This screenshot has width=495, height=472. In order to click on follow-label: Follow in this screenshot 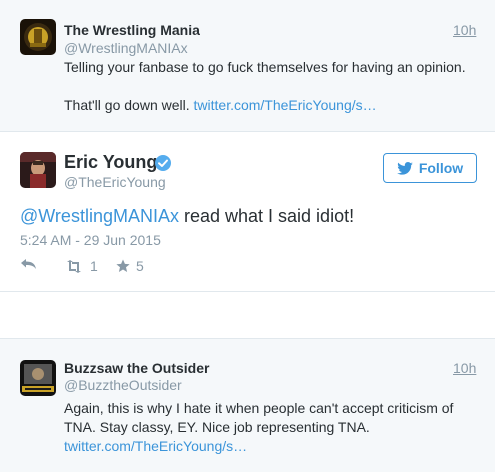, I will do `click(441, 168)`.